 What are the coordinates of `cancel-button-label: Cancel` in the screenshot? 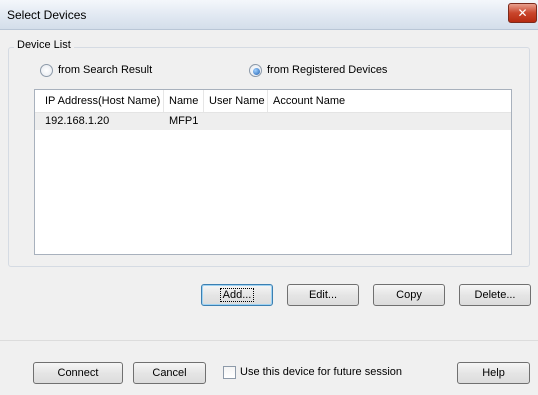 It's located at (169, 373).